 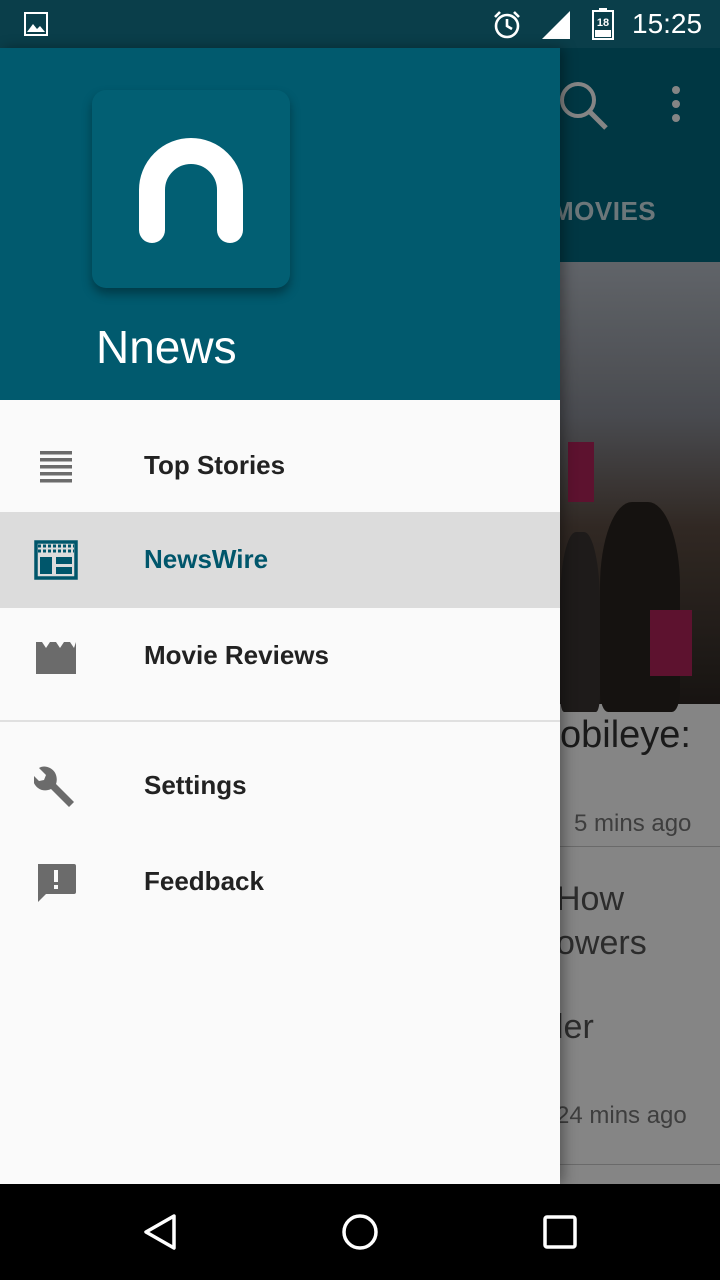 What do you see at coordinates (54, 786) in the screenshot?
I see `wrench-icon` at bounding box center [54, 786].